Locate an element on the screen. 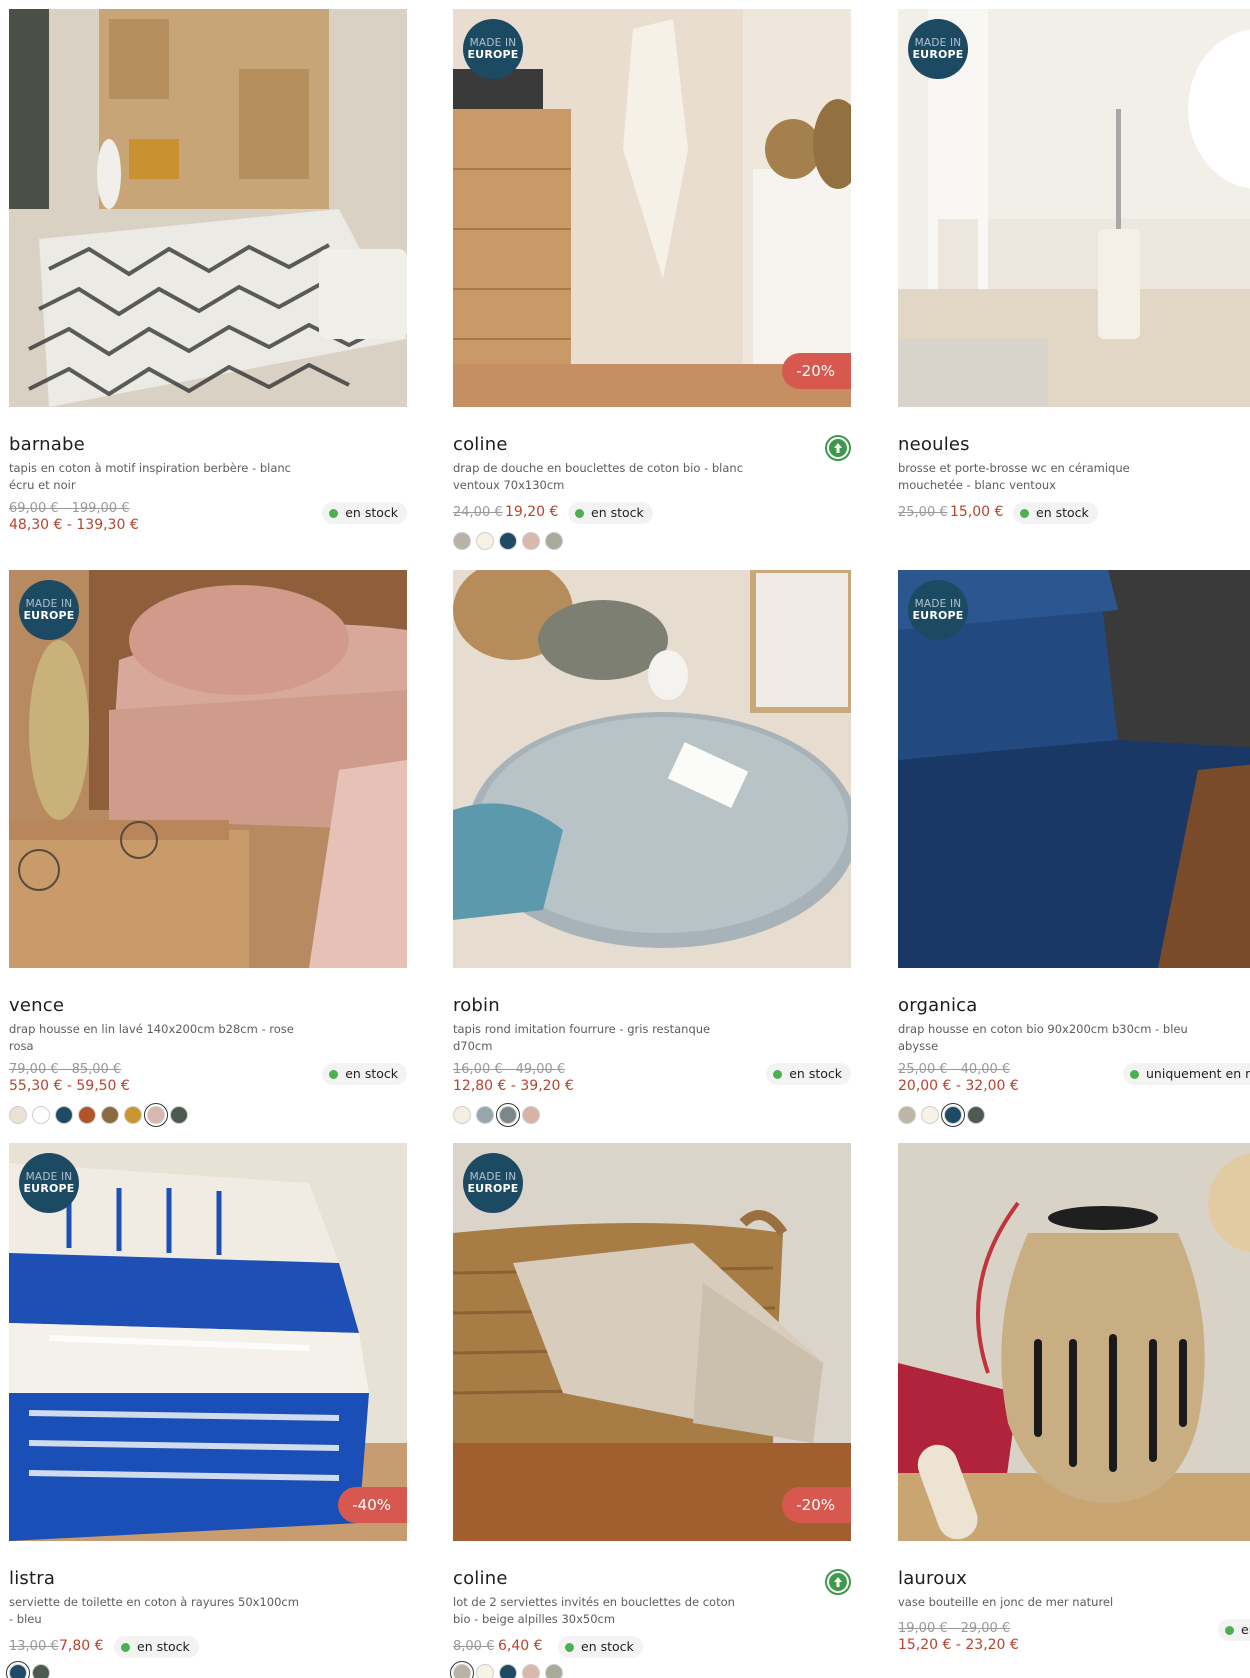 The width and height of the screenshot is (1250, 1678). price-original: 69,00 € - 199,00 € is located at coordinates (69, 508).